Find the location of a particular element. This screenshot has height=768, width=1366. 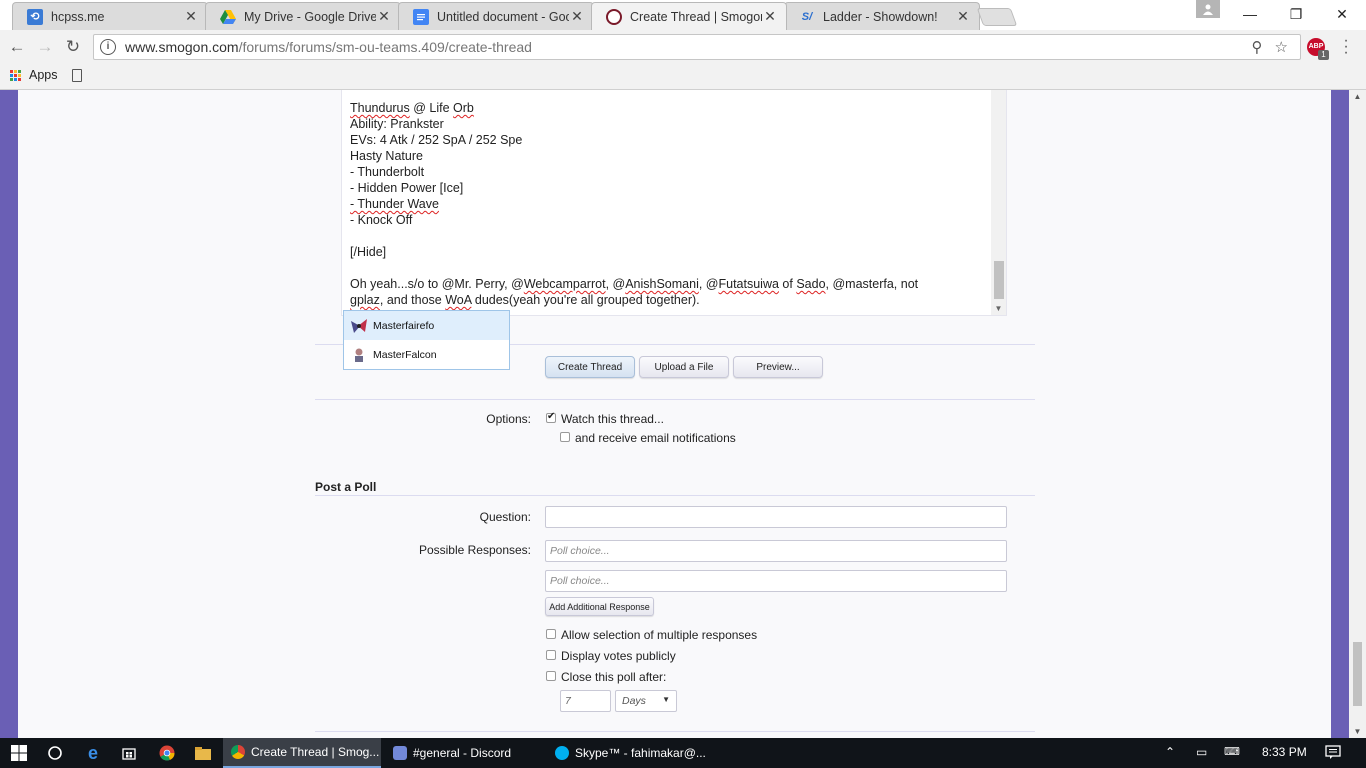

upload-file-button: Upload a File is located at coordinates (684, 367).